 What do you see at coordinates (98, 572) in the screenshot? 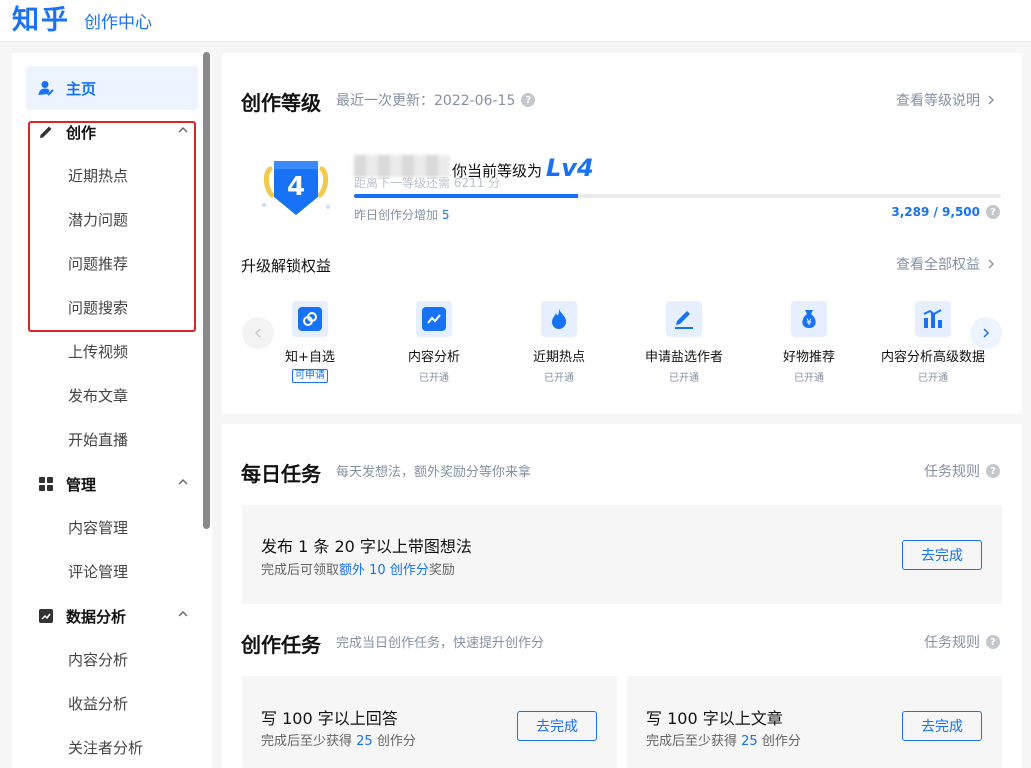
I see `sidebar-item-comment-manage: 评论管理` at bounding box center [98, 572].